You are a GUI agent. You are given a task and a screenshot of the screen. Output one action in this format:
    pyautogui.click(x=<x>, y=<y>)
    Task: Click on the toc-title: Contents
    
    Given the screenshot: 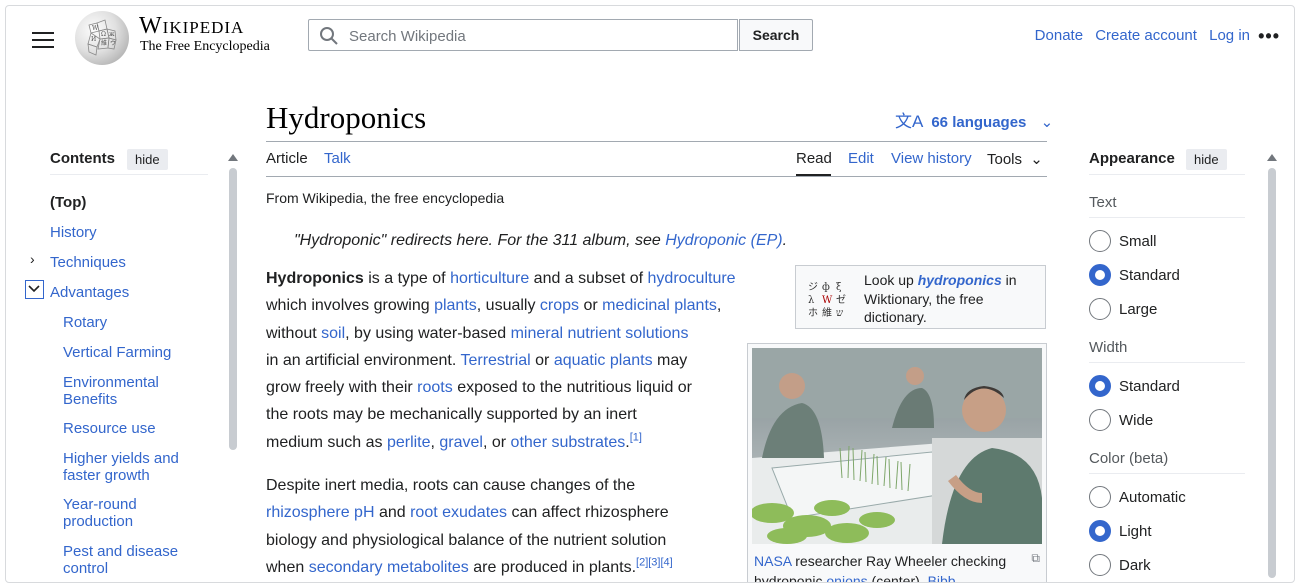 What is the action you would take?
    pyautogui.click(x=82, y=158)
    